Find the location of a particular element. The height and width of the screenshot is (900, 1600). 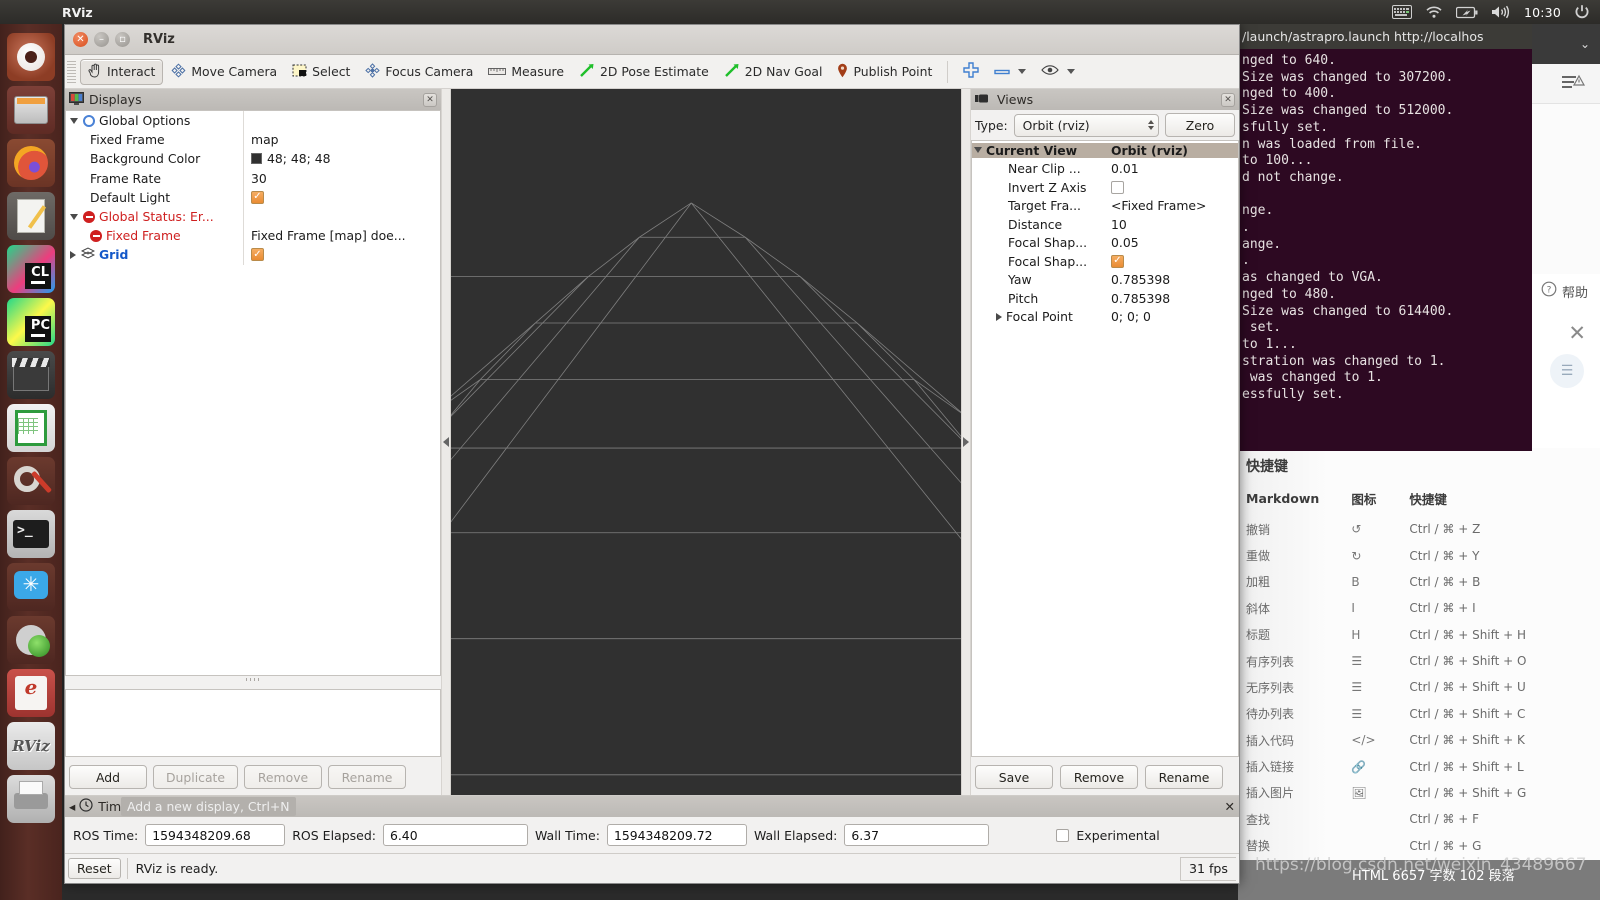

wall-time-input: 1594348209.72 is located at coordinates (676, 835).